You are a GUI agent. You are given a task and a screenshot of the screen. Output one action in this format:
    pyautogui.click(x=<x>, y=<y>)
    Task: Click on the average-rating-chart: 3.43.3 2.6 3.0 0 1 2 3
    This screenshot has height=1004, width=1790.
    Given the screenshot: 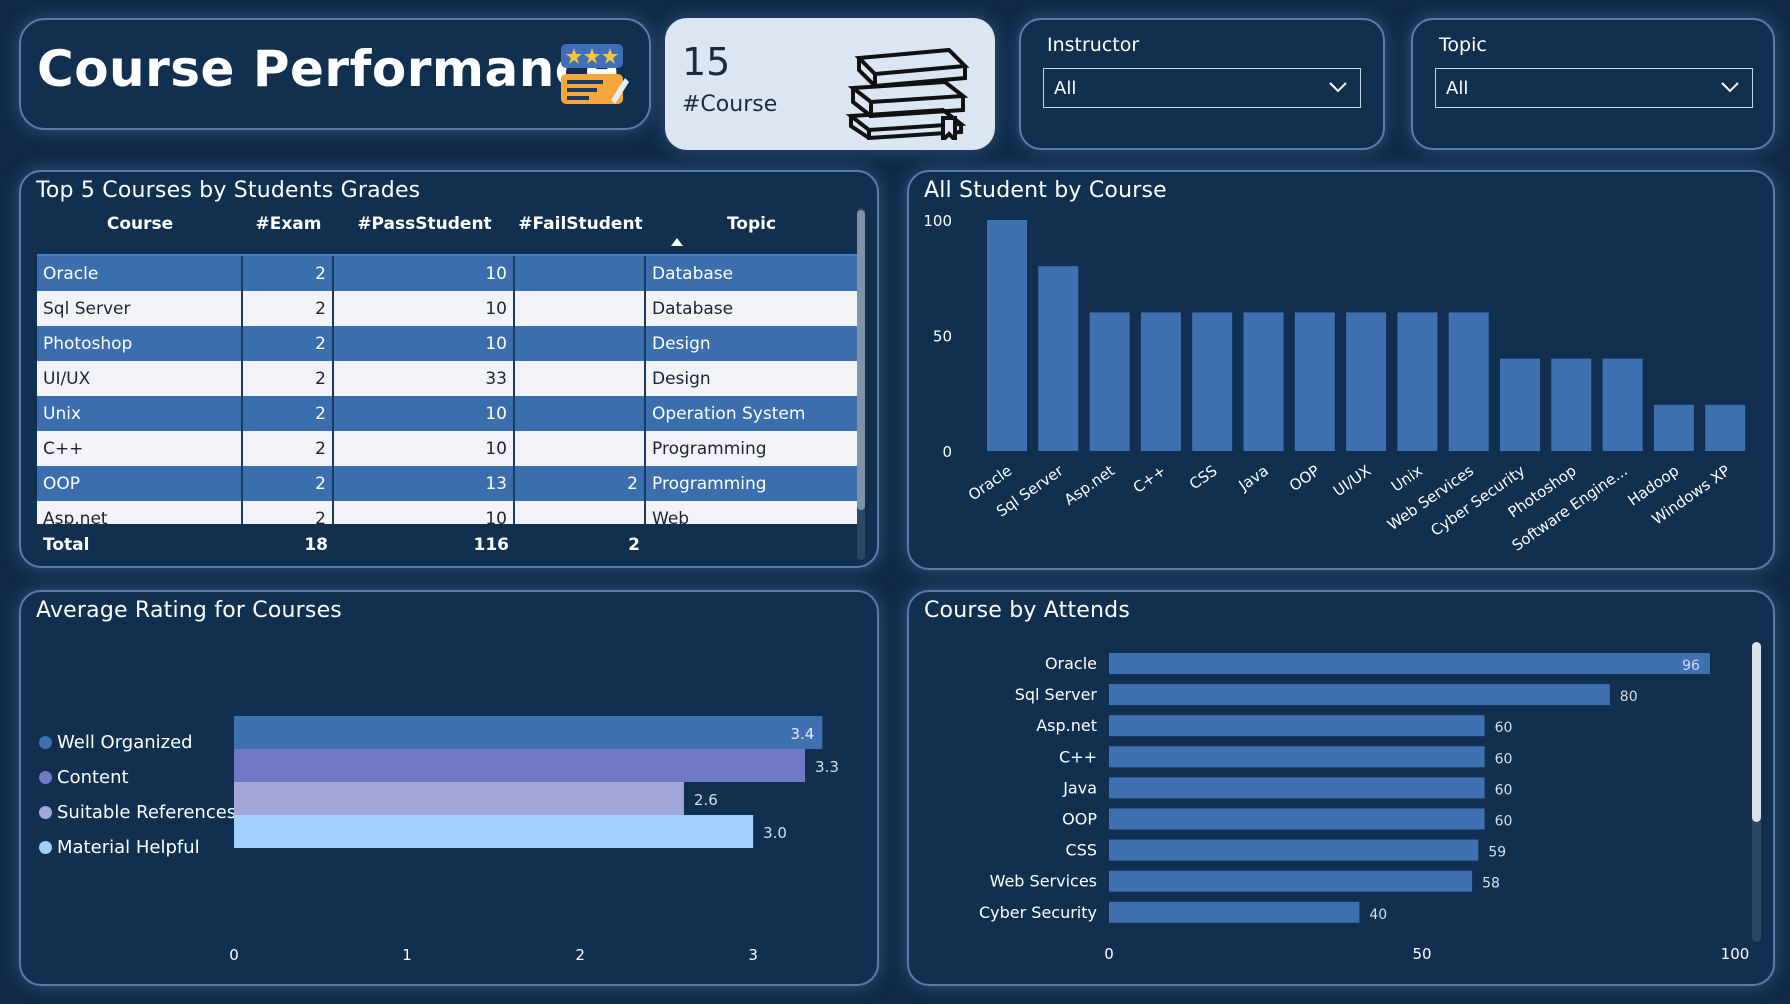 What is the action you would take?
    pyautogui.click(x=534, y=840)
    